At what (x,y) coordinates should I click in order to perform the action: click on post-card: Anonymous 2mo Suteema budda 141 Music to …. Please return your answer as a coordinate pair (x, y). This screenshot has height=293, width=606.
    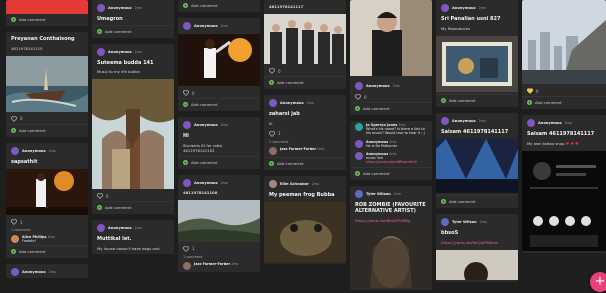
    Looking at the image, I should click on (133, 128).